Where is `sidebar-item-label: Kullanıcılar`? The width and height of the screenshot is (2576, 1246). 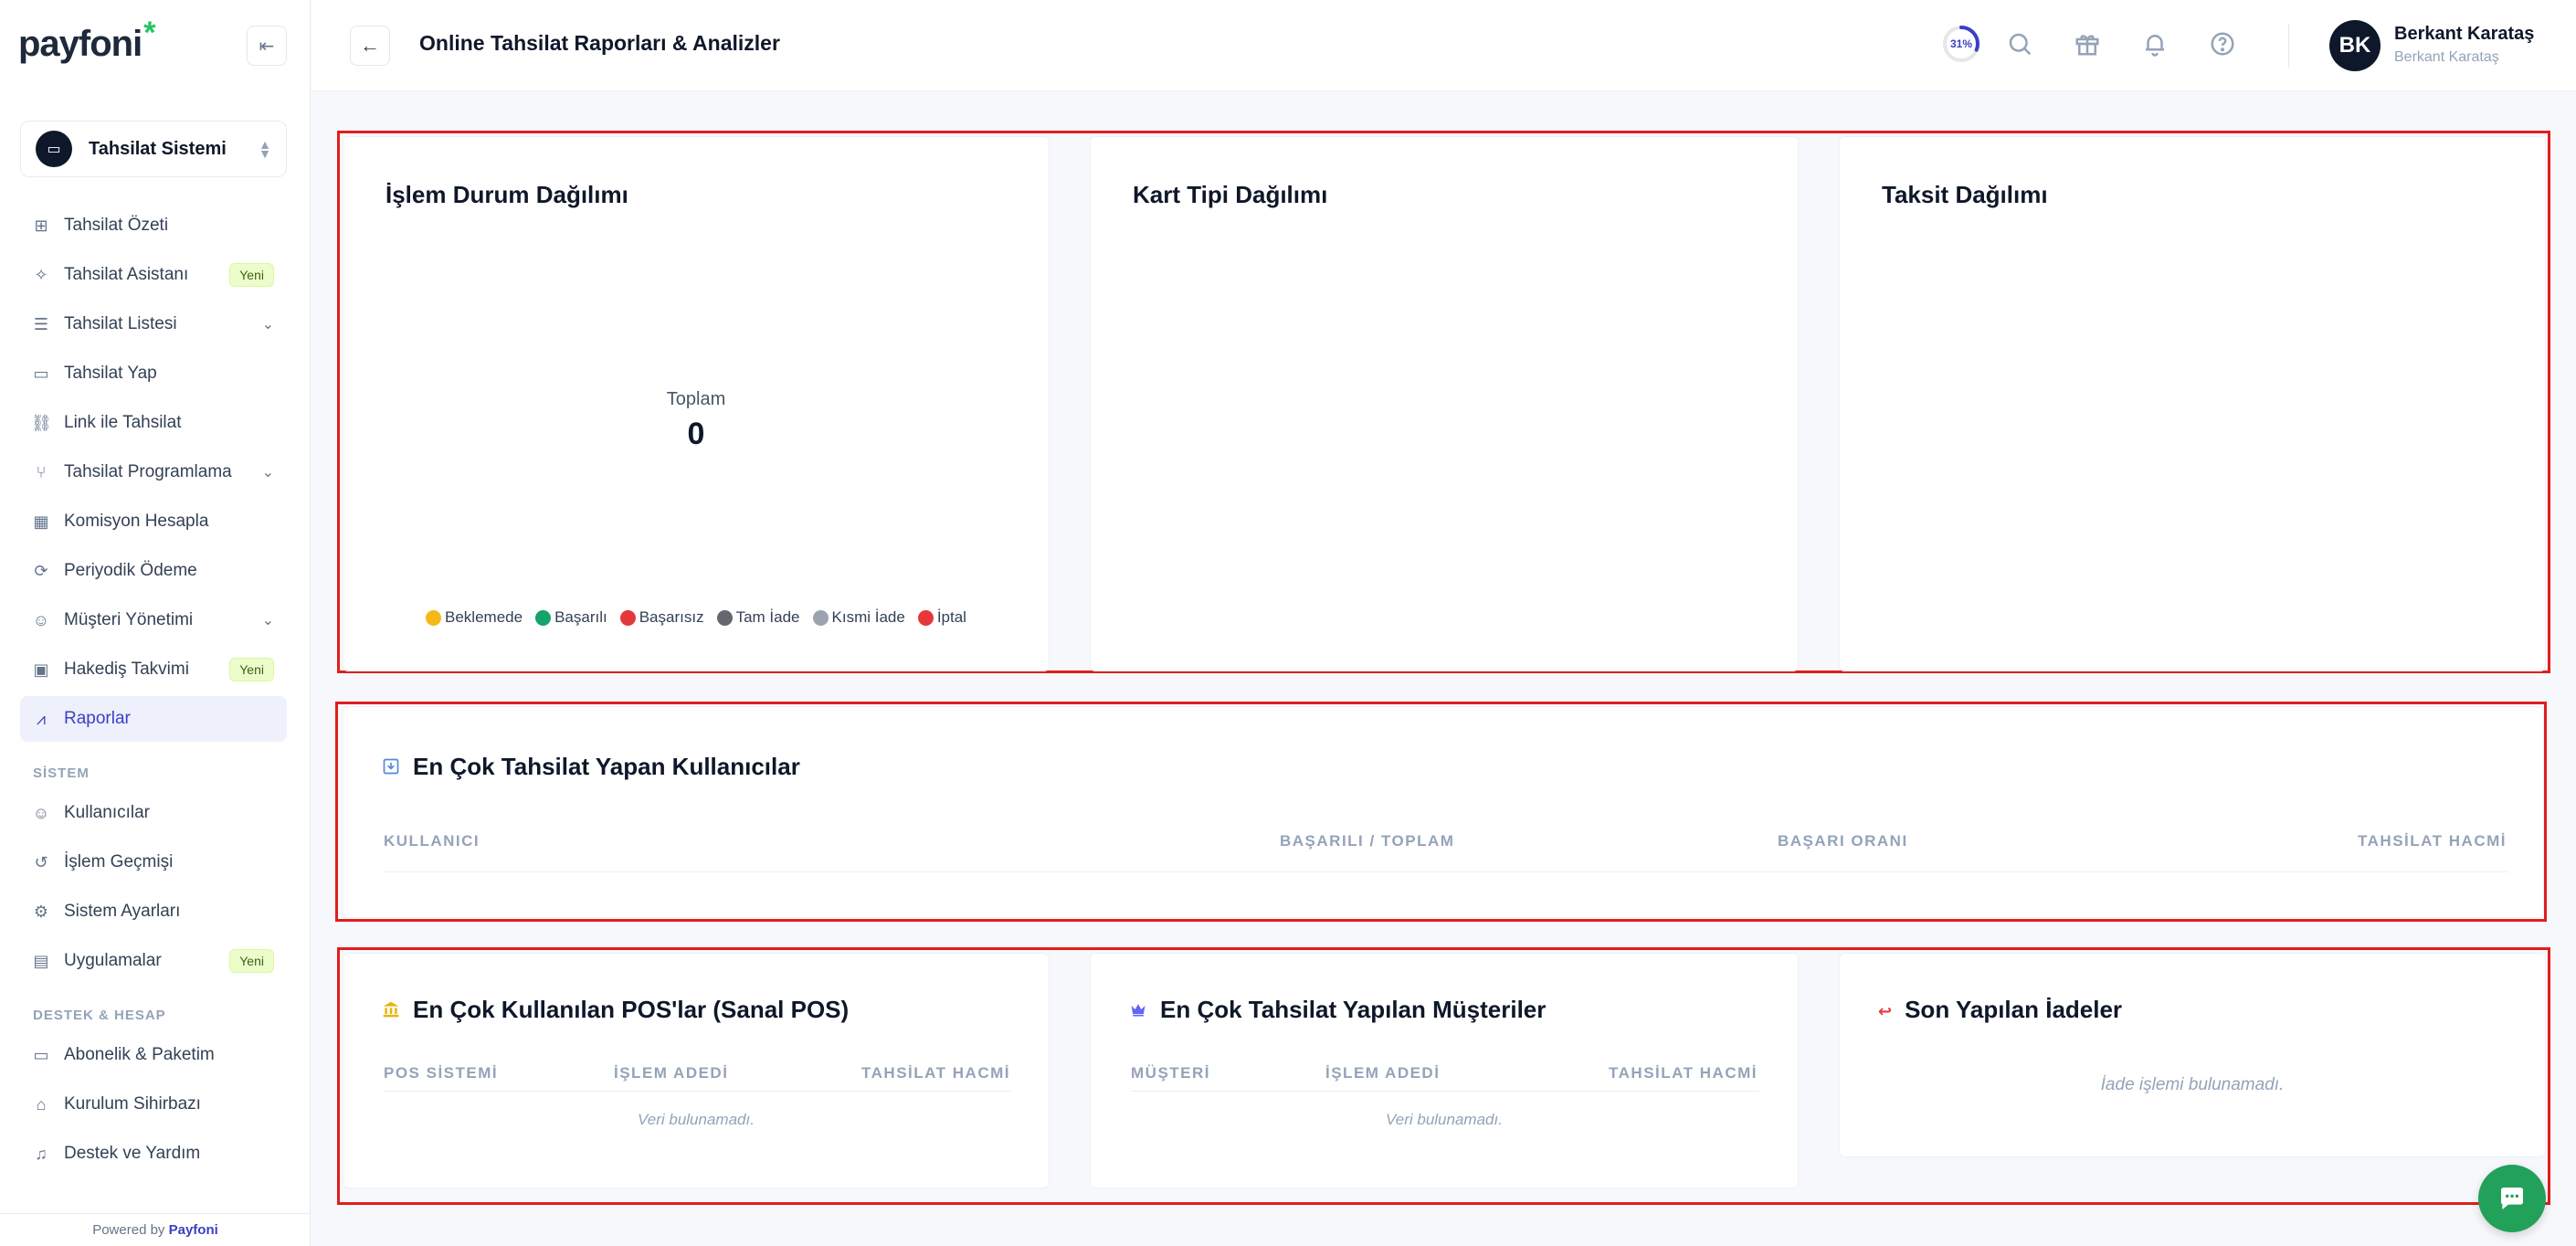 sidebar-item-label: Kullanıcılar is located at coordinates (107, 812).